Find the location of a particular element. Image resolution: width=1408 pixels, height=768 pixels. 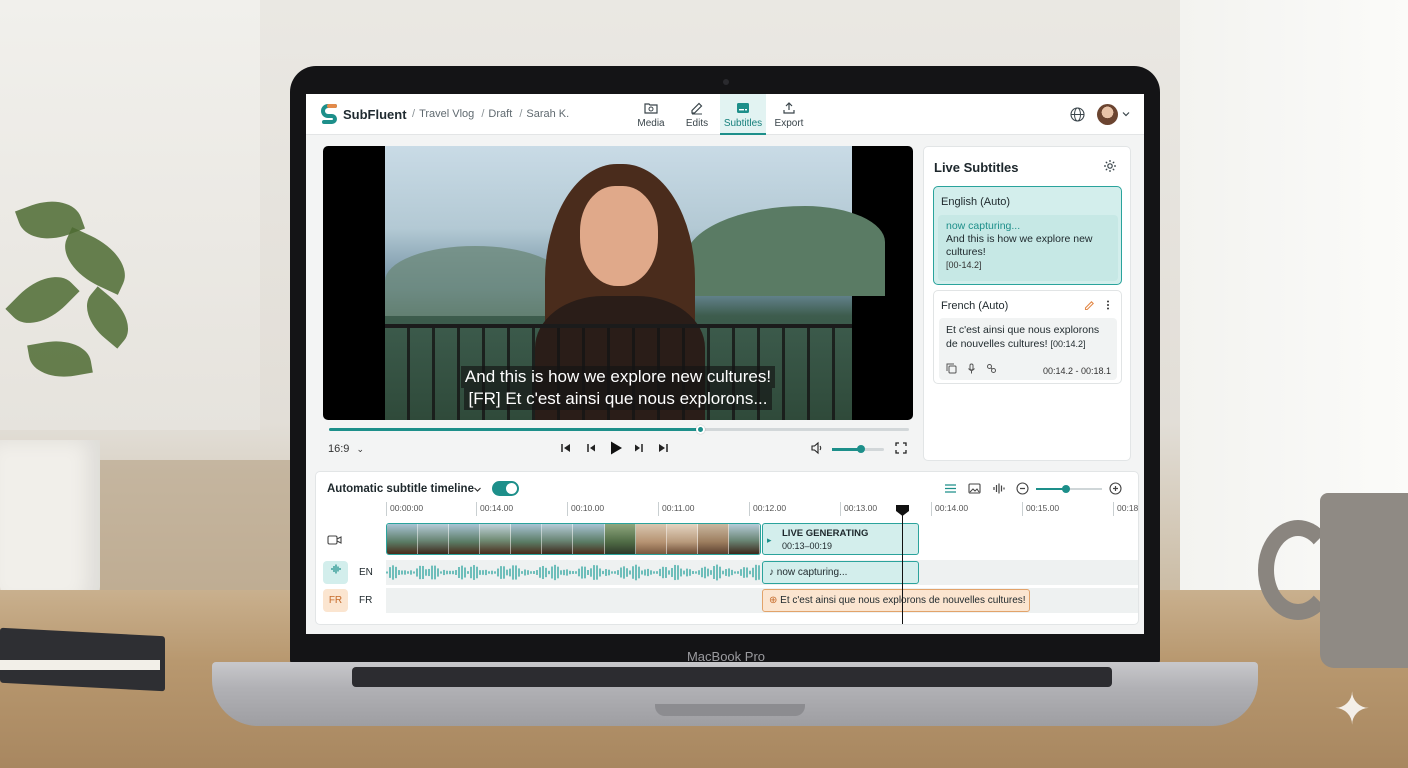

zoom-out-icon is located at coordinates (1022, 488).